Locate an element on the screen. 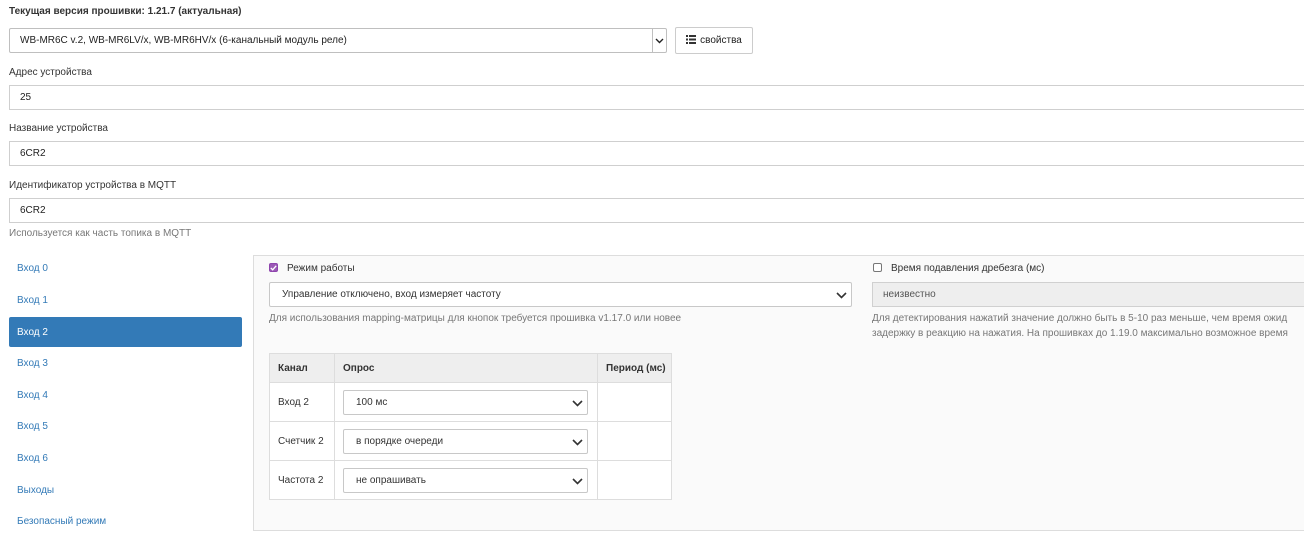  poll-select: в порядке очереди is located at coordinates (465, 441).